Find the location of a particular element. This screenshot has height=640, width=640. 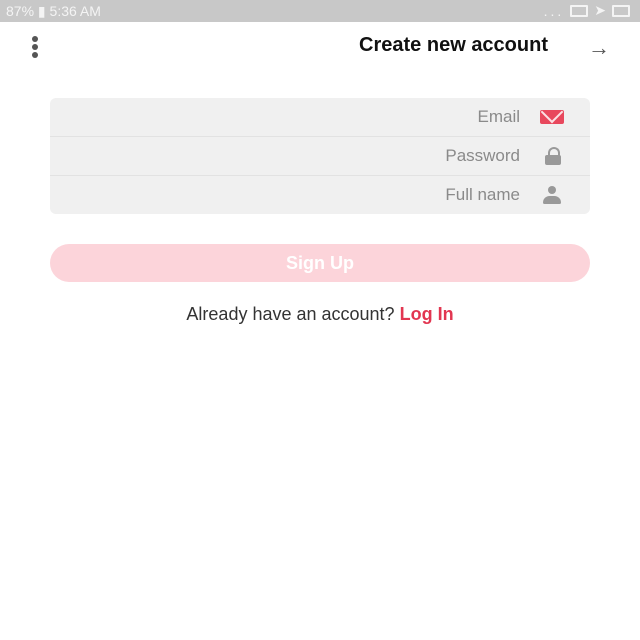

battery-percent: 87% is located at coordinates (20, 11).